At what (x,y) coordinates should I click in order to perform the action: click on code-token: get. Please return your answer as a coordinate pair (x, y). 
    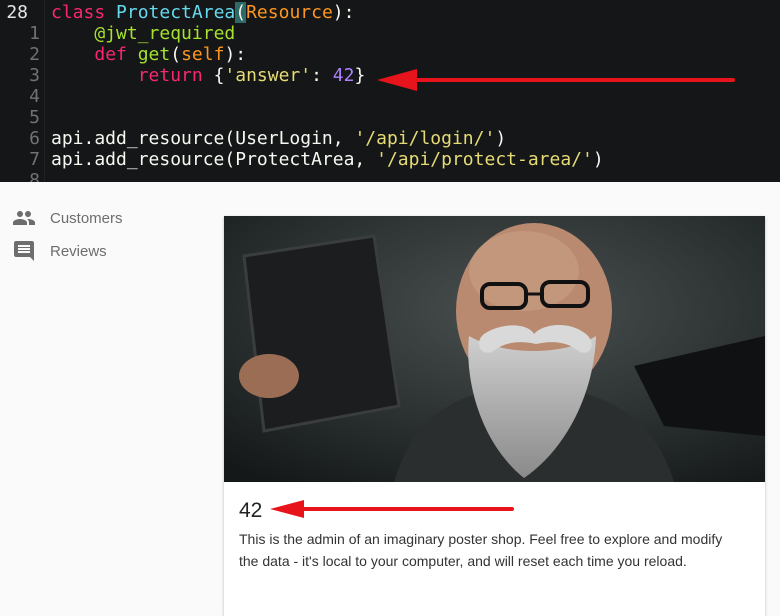
    Looking at the image, I should click on (154, 54).